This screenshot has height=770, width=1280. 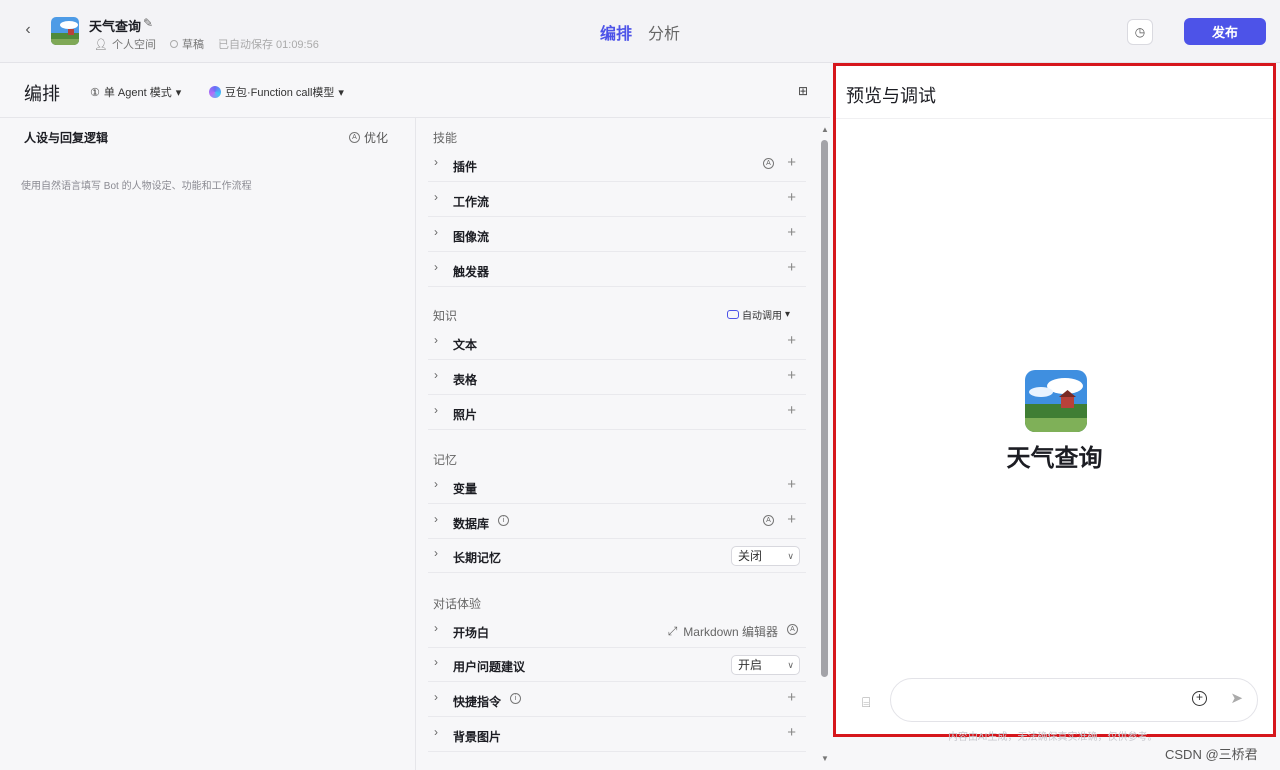 I want to click on back-icon: ‹, so click(x=28, y=30).